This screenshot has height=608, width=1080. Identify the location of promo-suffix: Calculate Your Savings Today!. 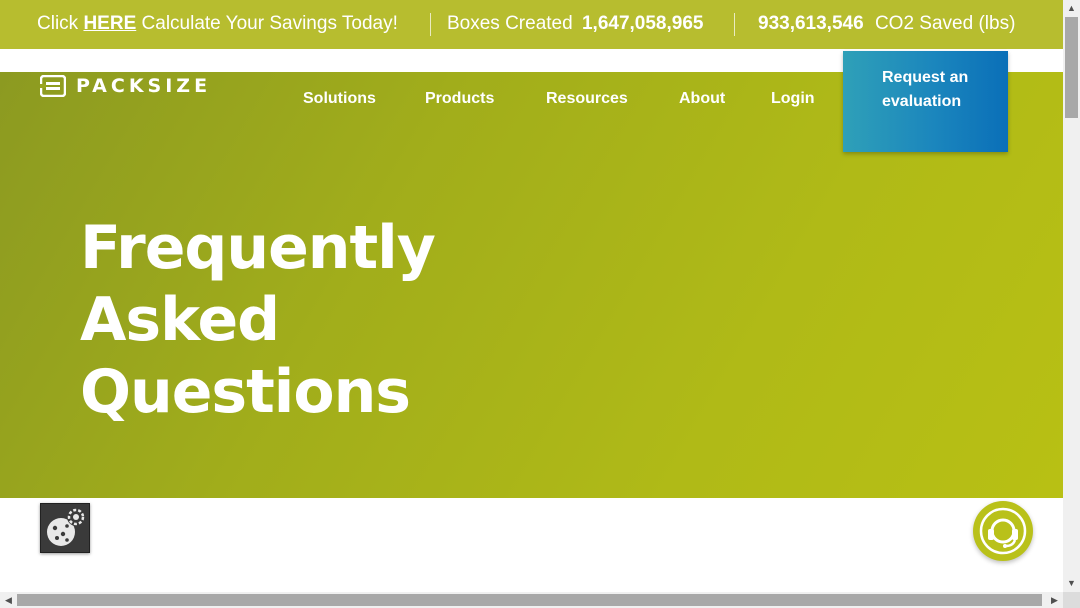
(269, 23).